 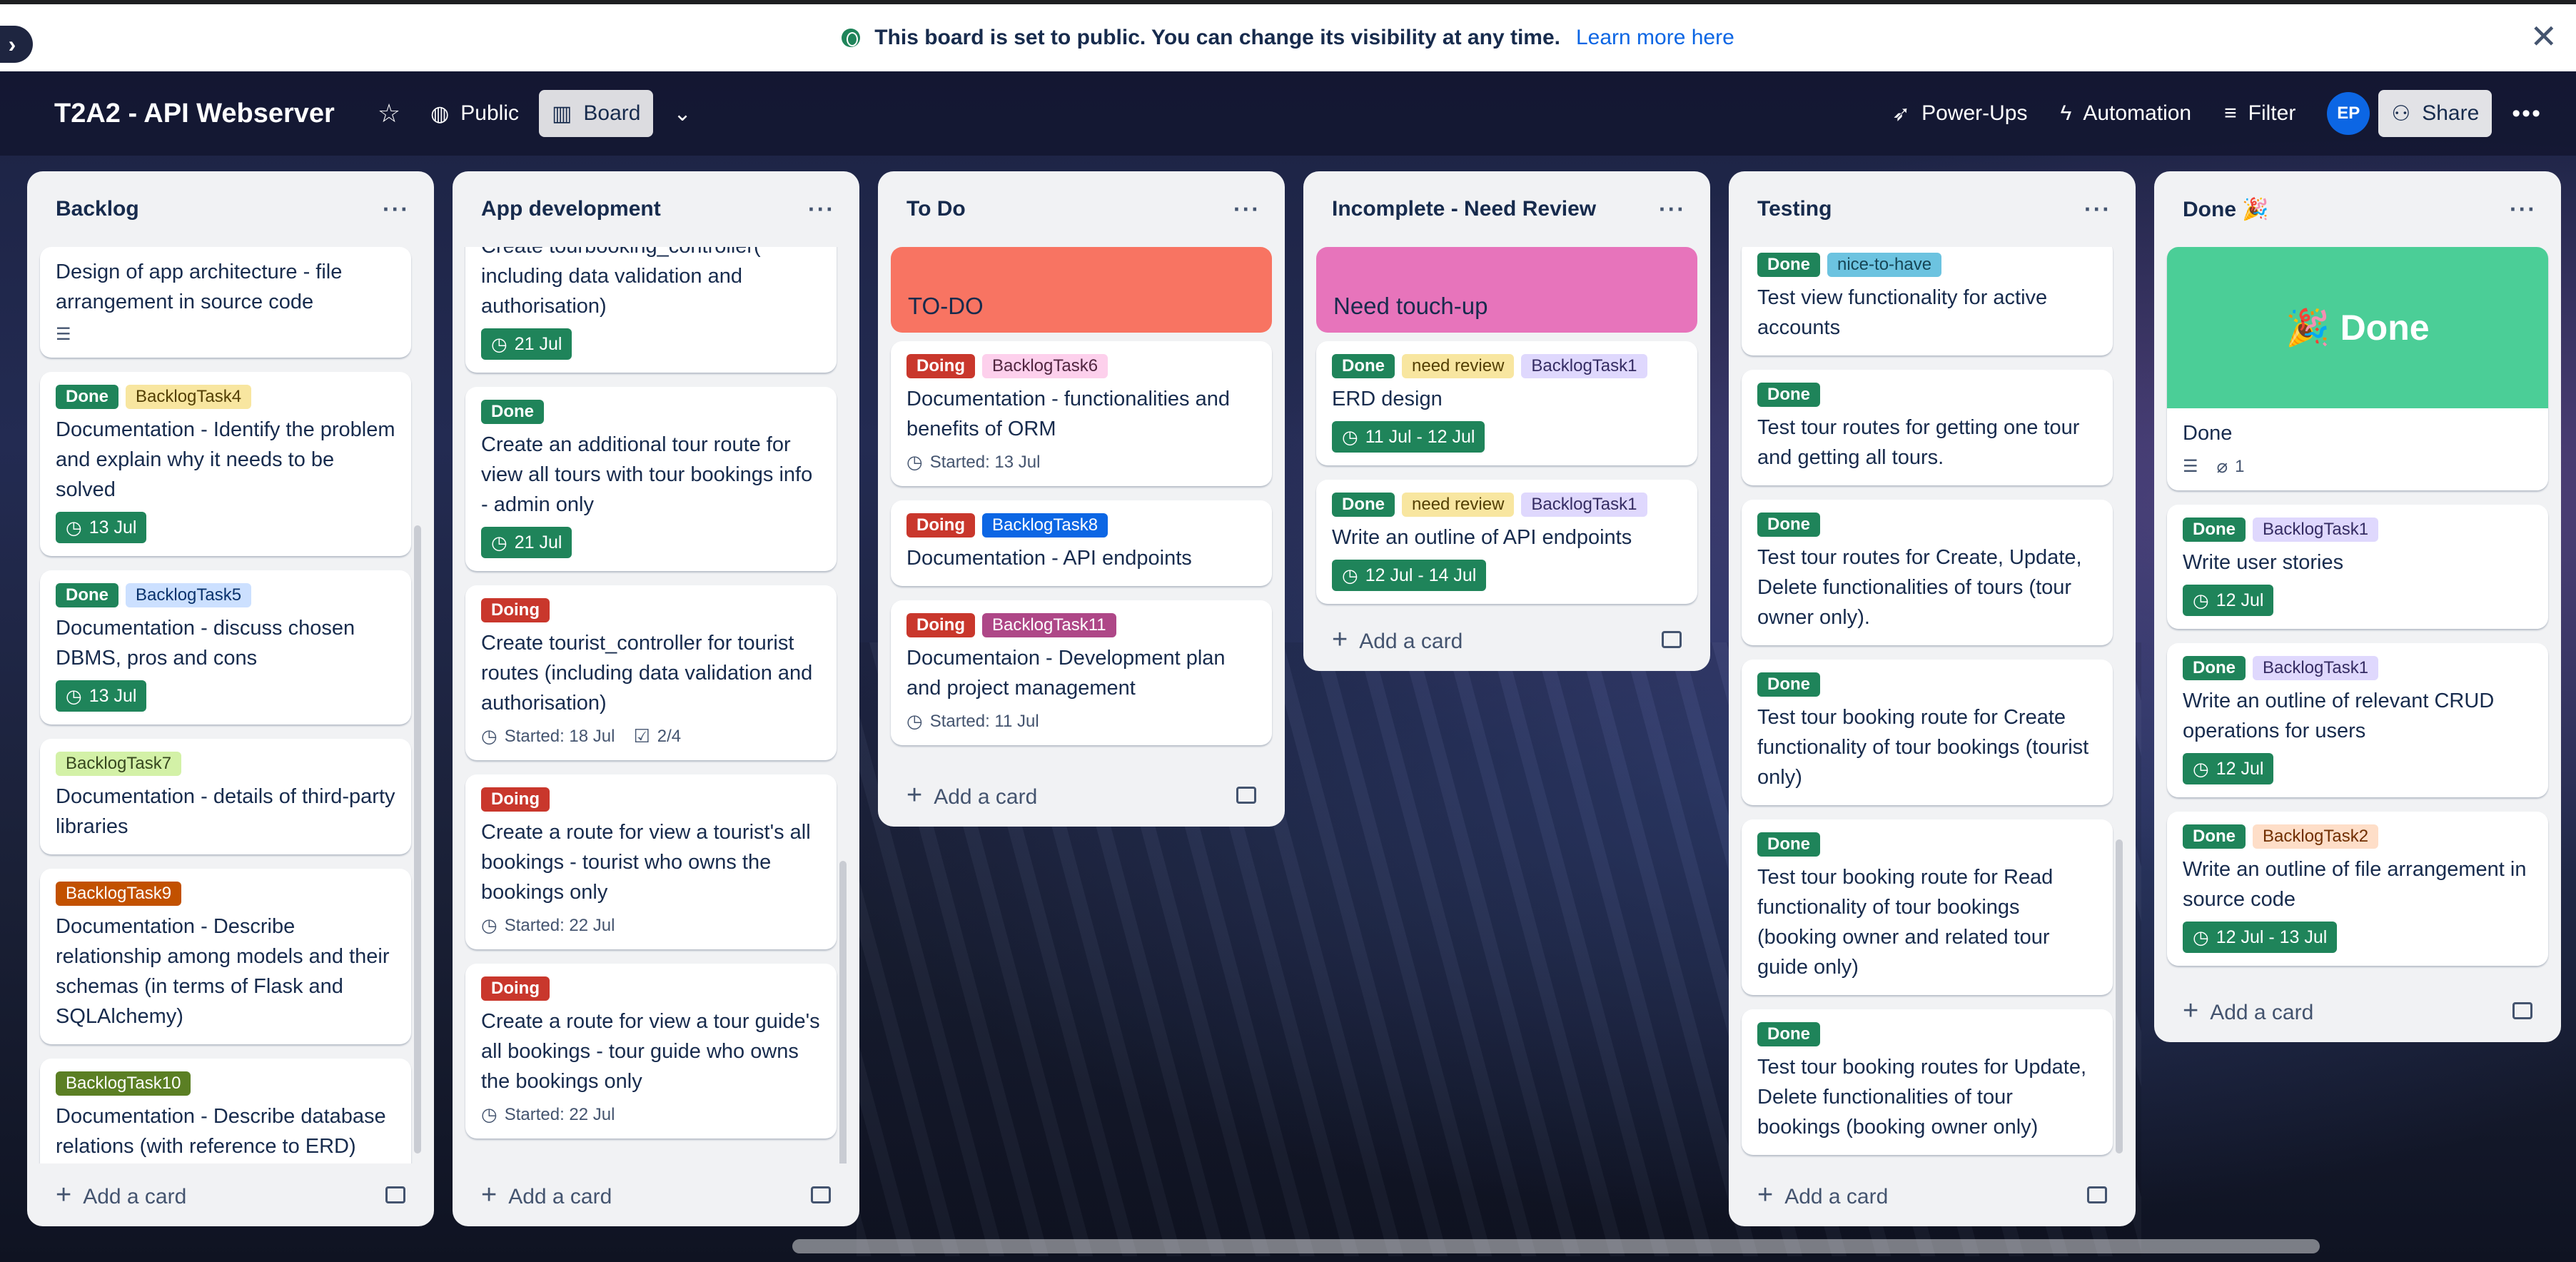 What do you see at coordinates (682, 113) in the screenshot?
I see `chevron-down-icon: ⌄` at bounding box center [682, 113].